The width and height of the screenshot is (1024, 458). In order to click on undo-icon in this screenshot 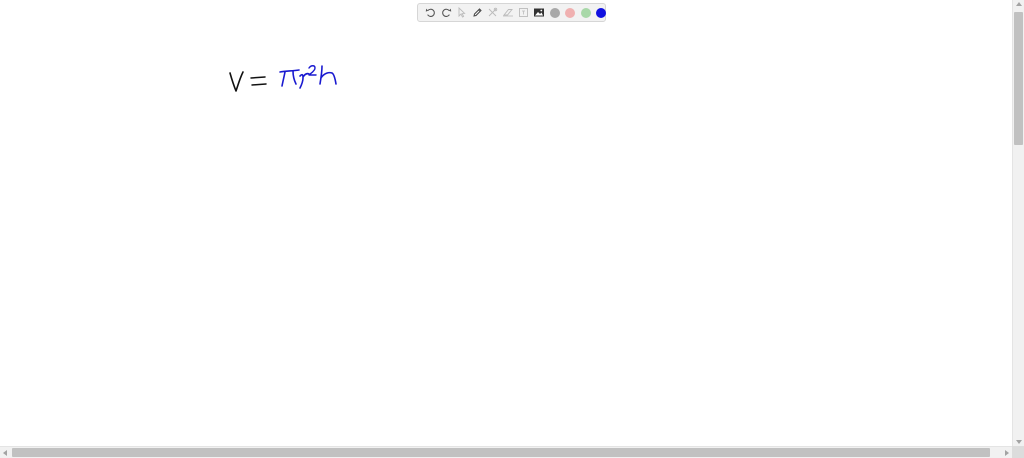, I will do `click(431, 12)`.